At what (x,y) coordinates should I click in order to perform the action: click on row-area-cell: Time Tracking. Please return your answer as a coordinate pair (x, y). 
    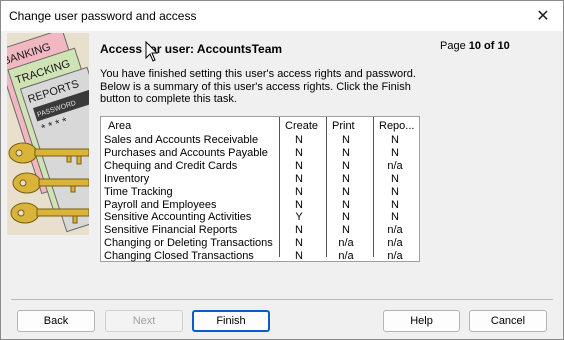
    Looking at the image, I should click on (138, 191).